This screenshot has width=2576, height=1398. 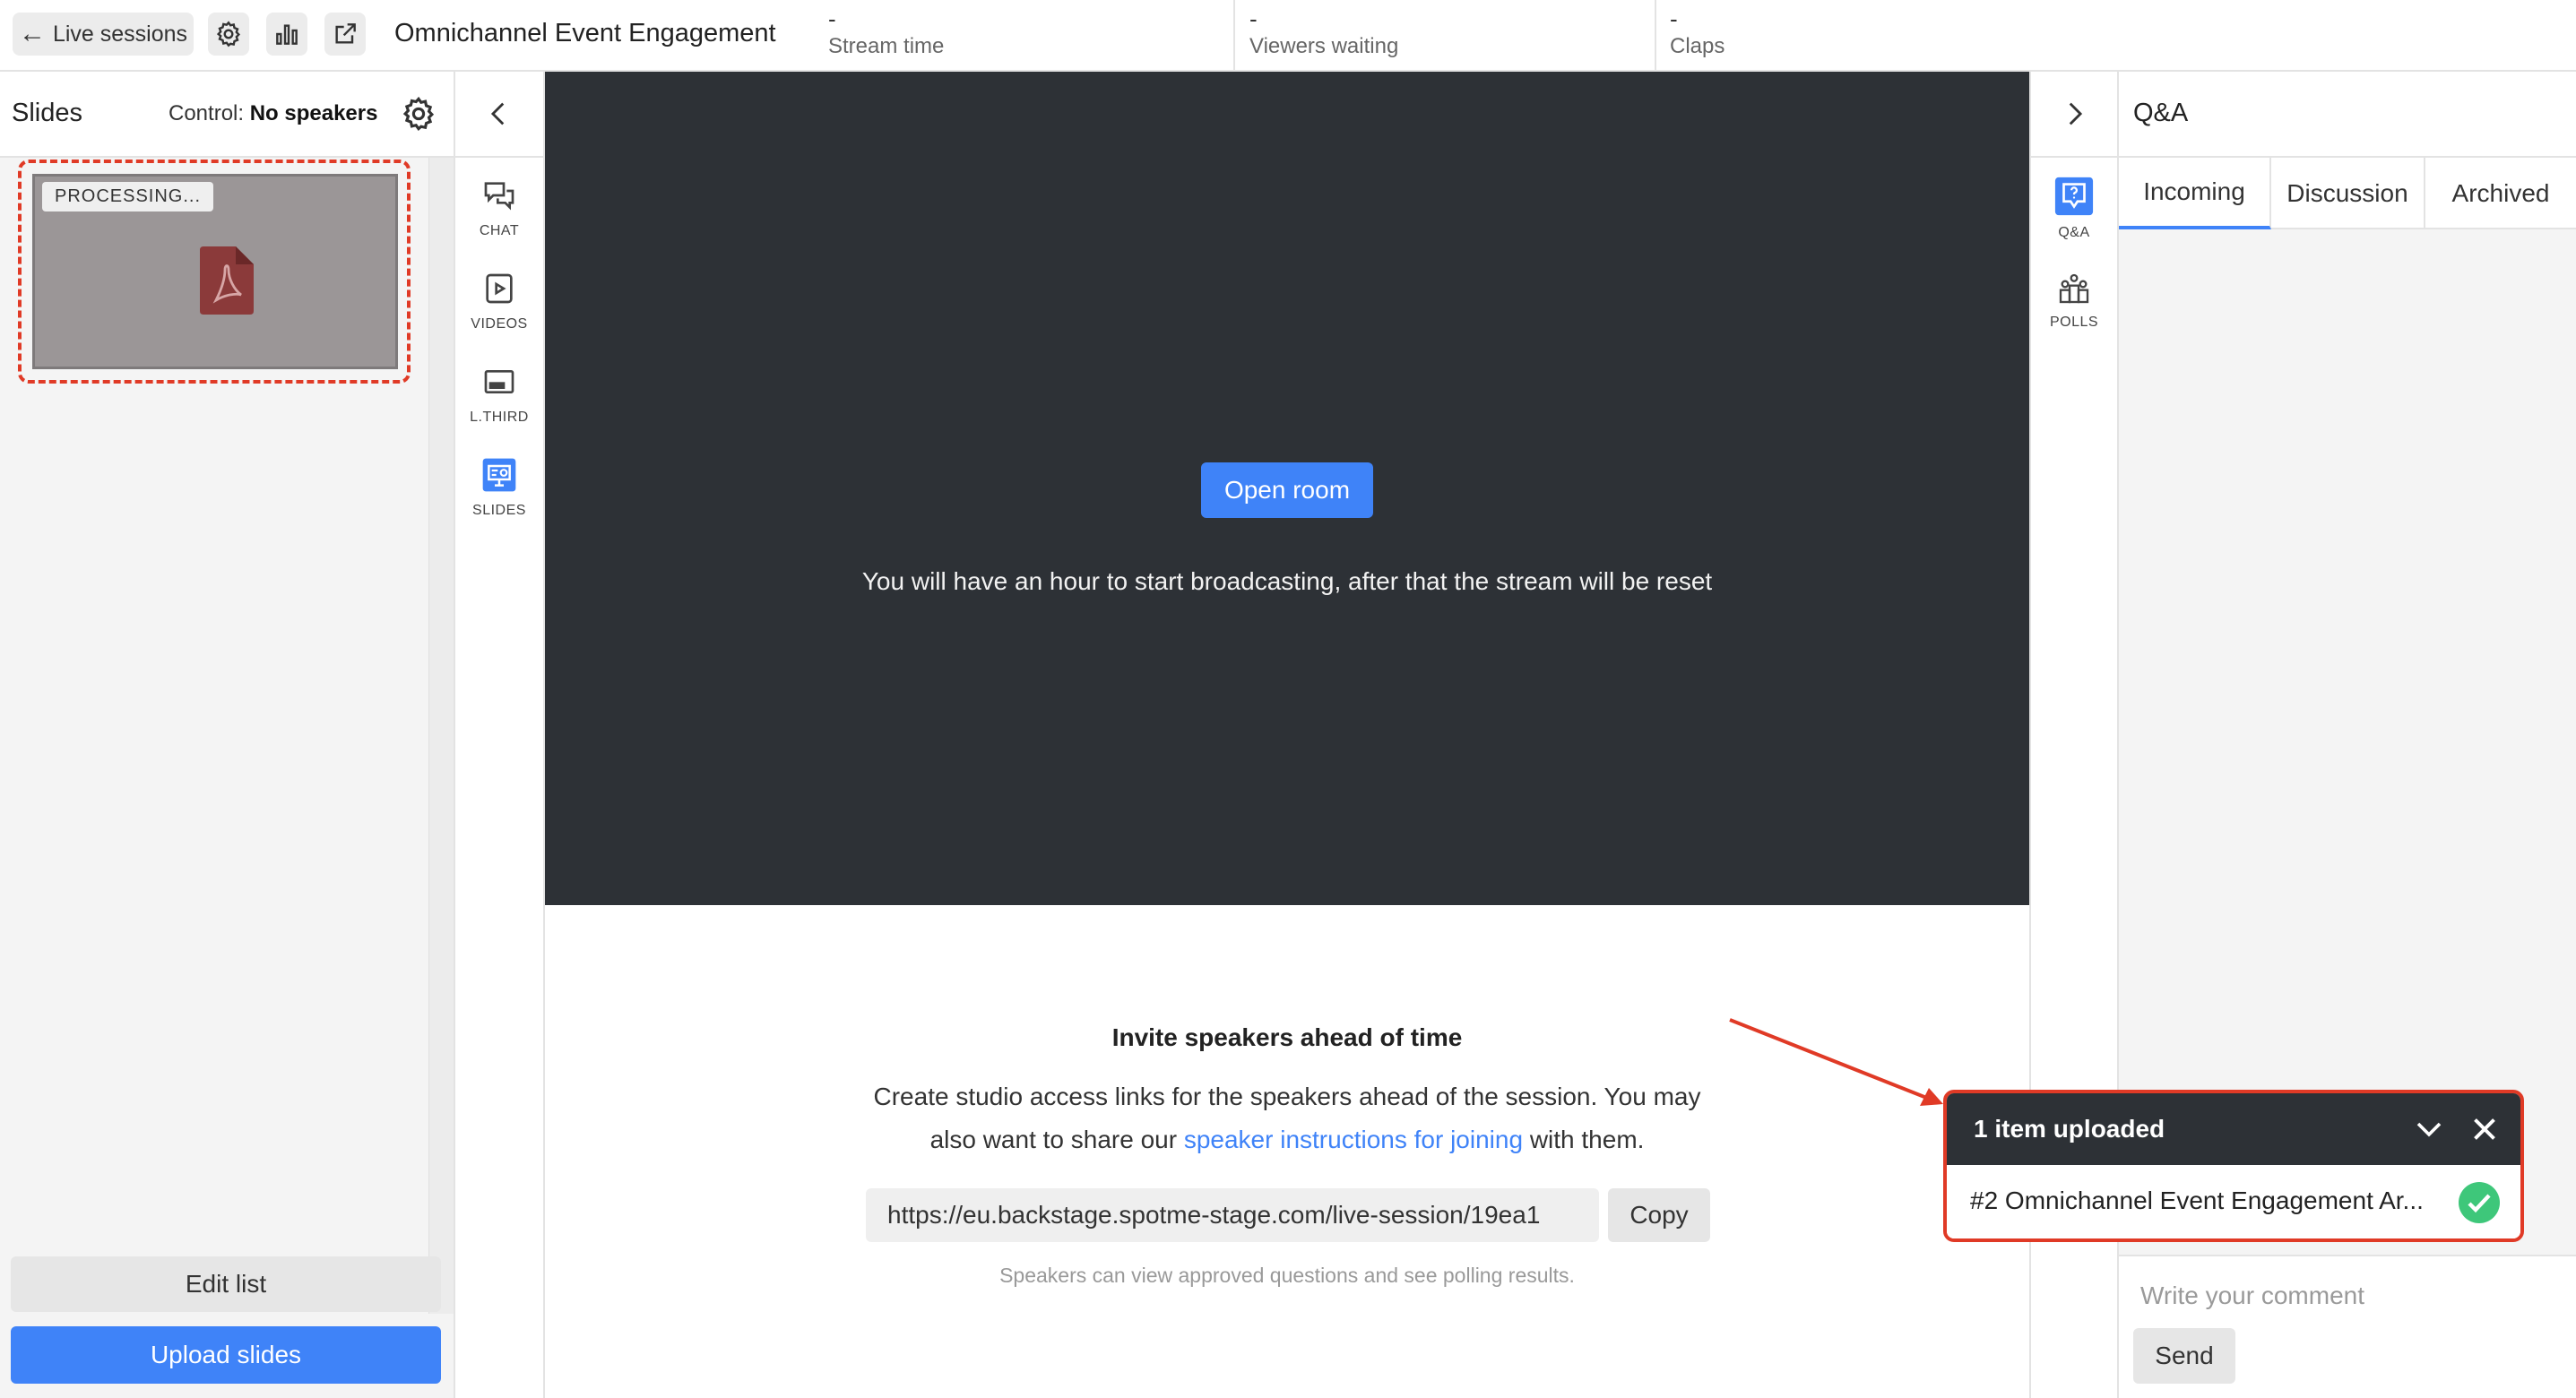 I want to click on speaker-instructions-link: speaker instructions for joining, so click(x=1353, y=1139).